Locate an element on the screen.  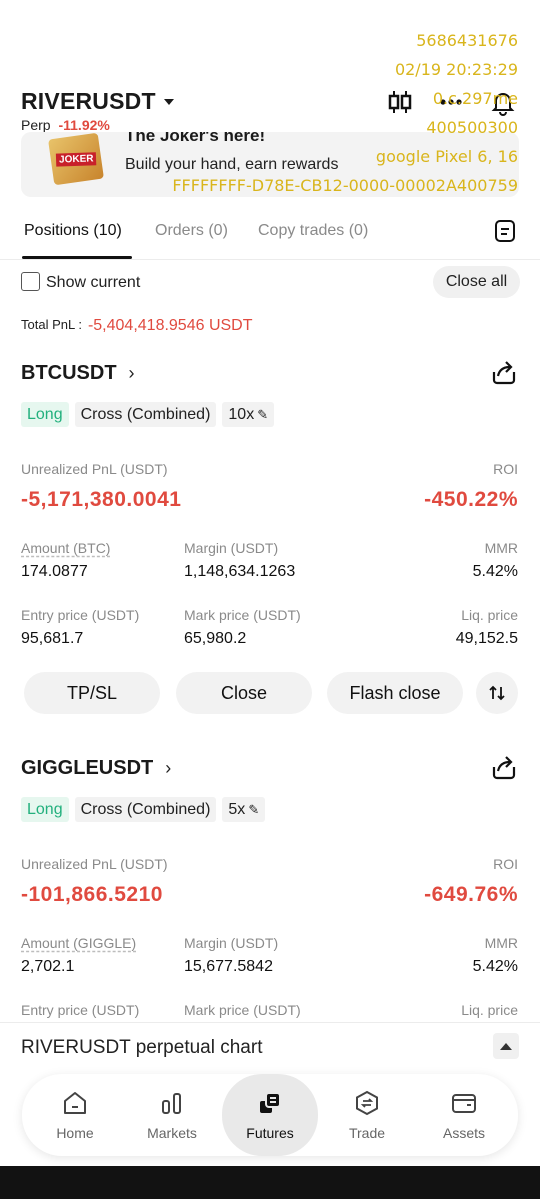
show-current-label: Show current is located at coordinates (93, 283).